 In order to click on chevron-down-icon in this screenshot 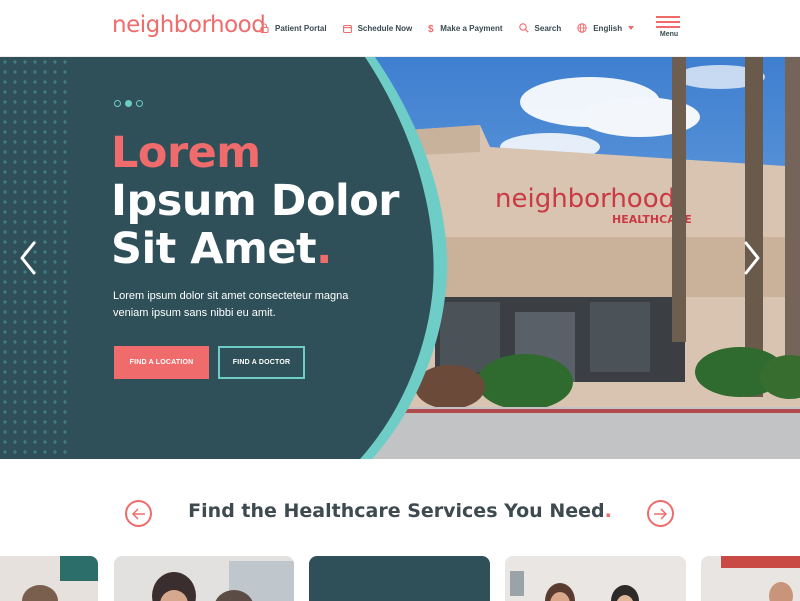, I will do `click(631, 28)`.